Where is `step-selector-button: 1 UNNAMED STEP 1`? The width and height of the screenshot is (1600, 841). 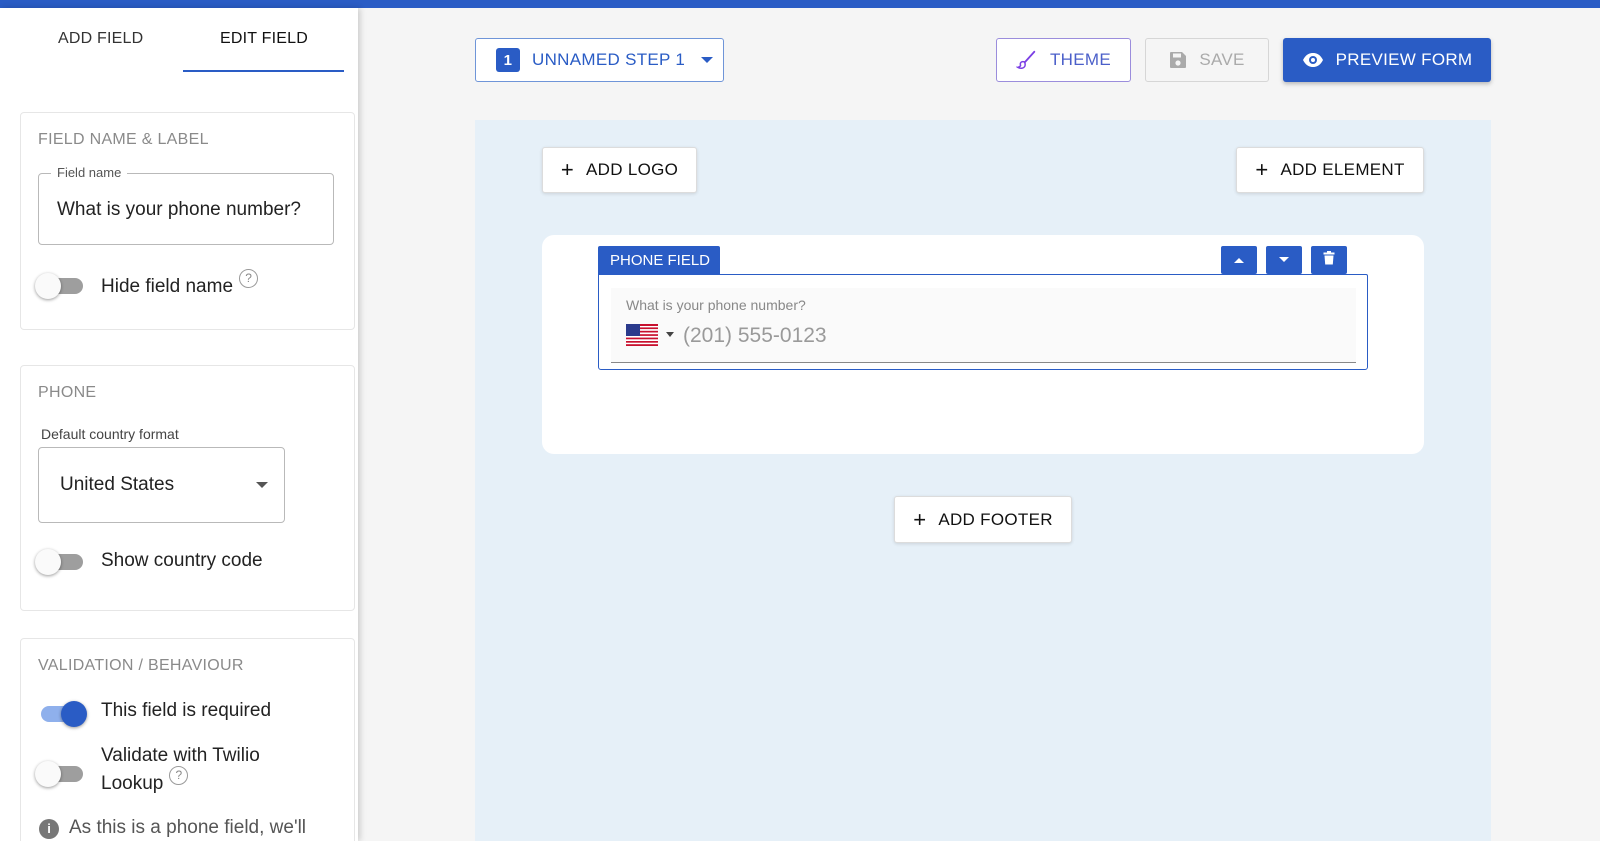
step-selector-button: 1 UNNAMED STEP 1 is located at coordinates (599, 60).